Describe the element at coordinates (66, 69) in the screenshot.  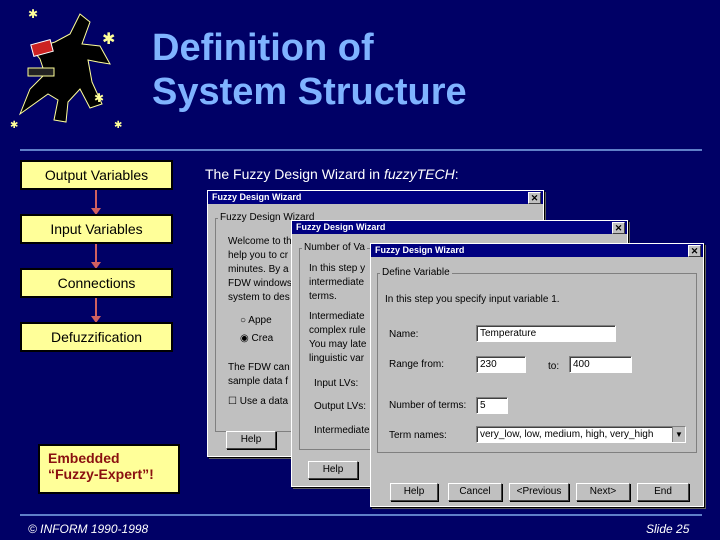
I see `dancing-figure-logo: ✱ ✱ ✱ ✱ ✱` at that location.